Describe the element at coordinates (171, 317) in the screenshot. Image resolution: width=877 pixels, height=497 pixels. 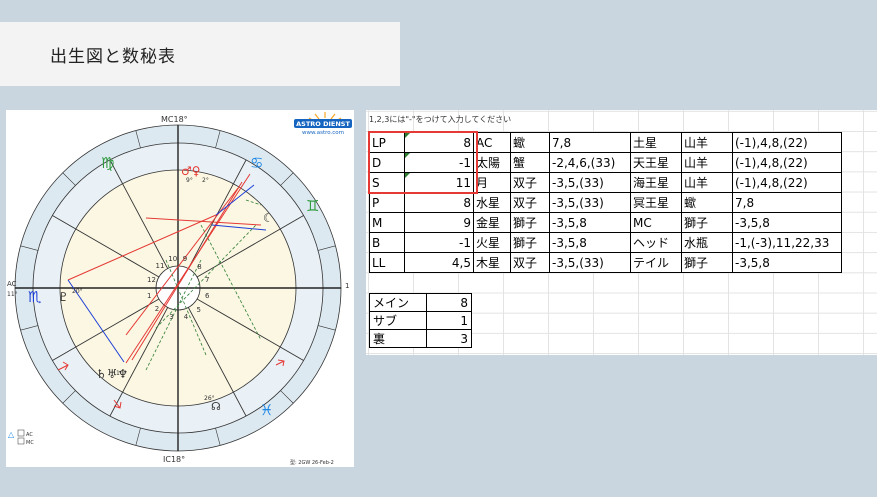
I see `house-number: 3` at that location.